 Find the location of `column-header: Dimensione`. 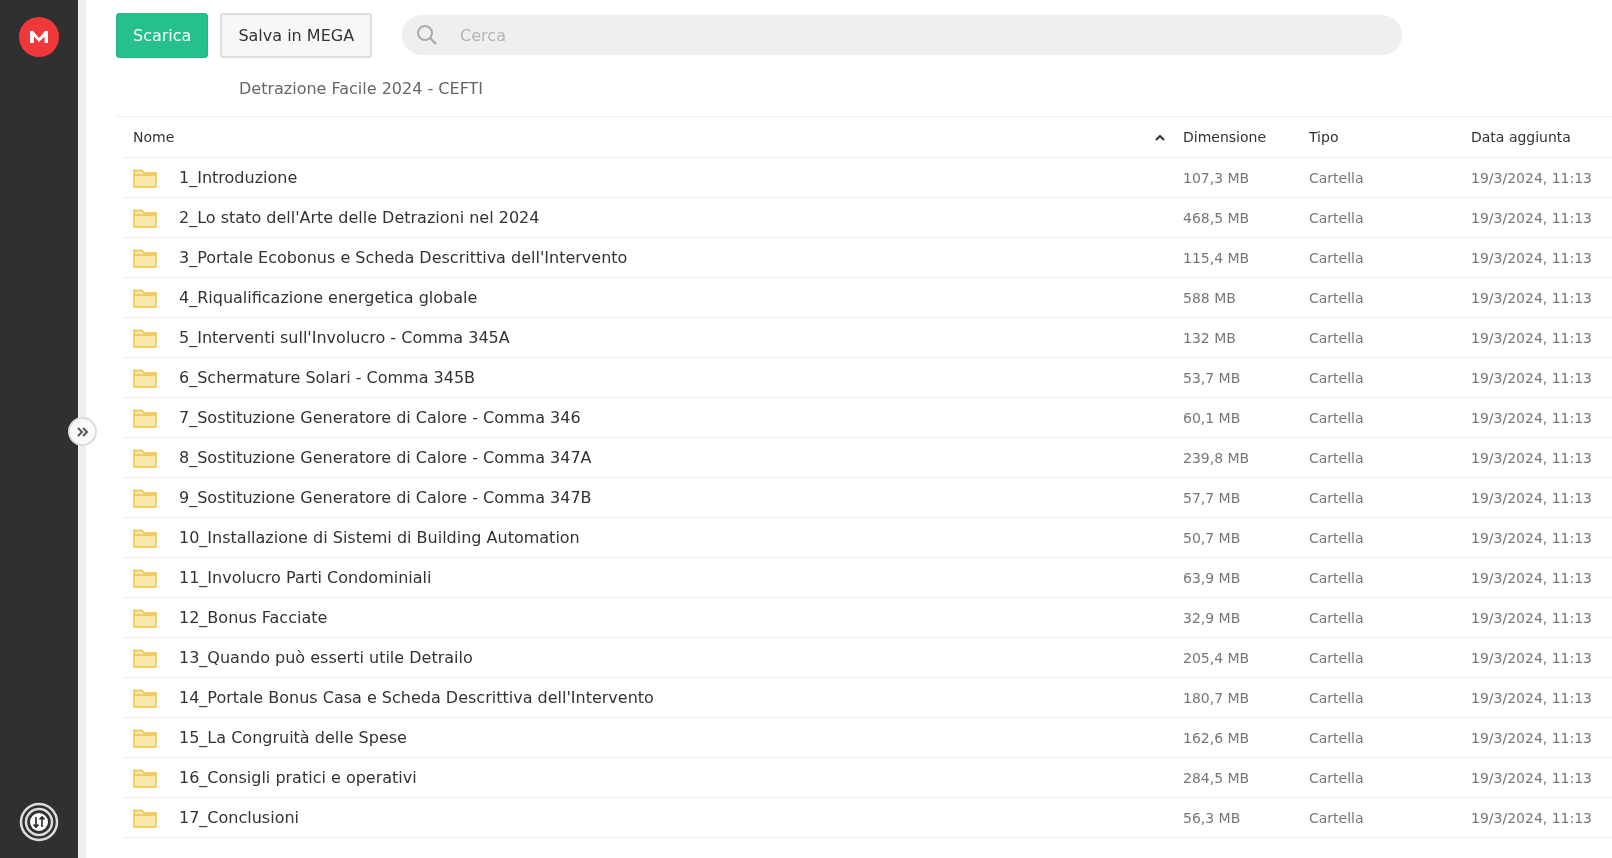

column-header: Dimensione is located at coordinates (1225, 137).